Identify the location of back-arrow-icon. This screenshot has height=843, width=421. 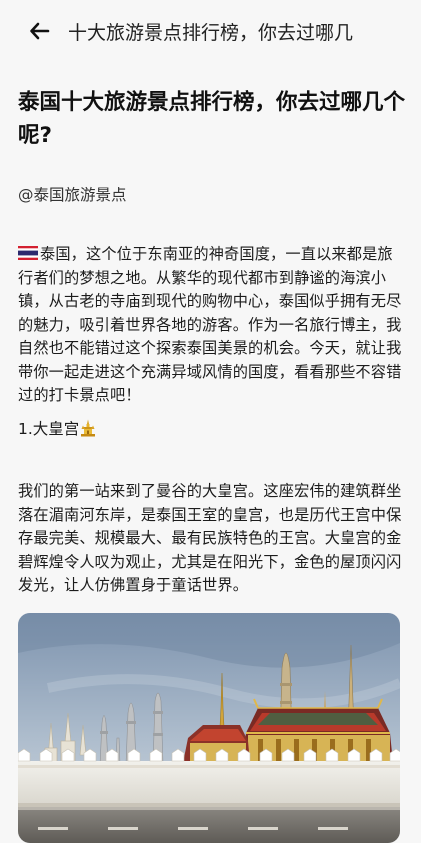
(40, 31).